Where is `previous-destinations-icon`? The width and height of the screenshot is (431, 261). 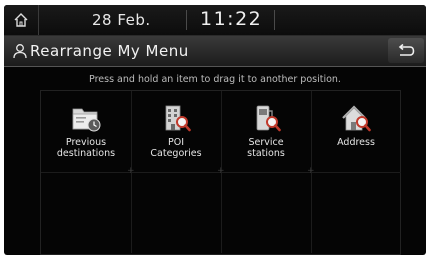
previous-destinations-icon is located at coordinates (86, 120).